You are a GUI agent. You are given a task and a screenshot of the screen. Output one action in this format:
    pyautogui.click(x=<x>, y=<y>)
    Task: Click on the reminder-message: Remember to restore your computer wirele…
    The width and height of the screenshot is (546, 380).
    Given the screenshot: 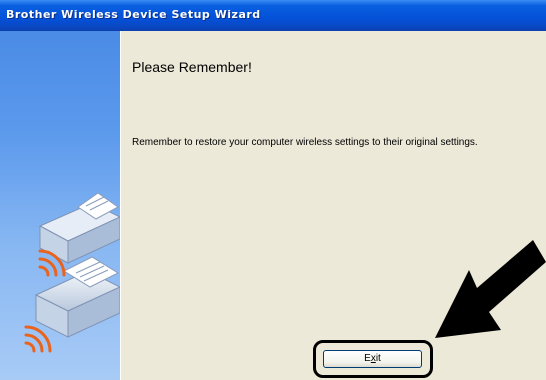 What is the action you would take?
    pyautogui.click(x=305, y=142)
    